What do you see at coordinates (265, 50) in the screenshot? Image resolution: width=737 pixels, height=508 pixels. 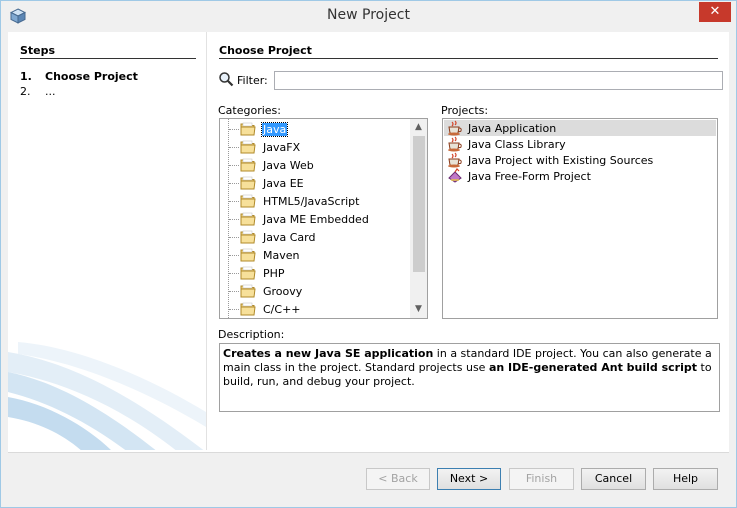 I see `main-title: Choose Project` at bounding box center [265, 50].